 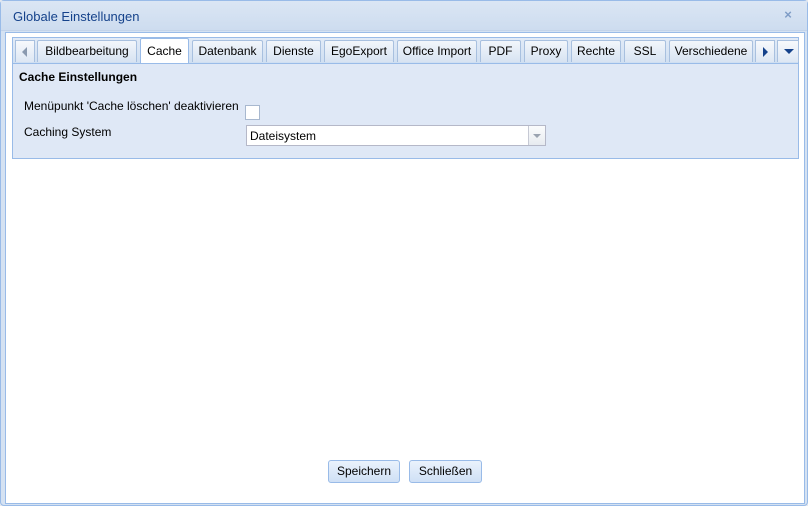 I want to click on tab-office-import: Office Import, so click(x=437, y=51).